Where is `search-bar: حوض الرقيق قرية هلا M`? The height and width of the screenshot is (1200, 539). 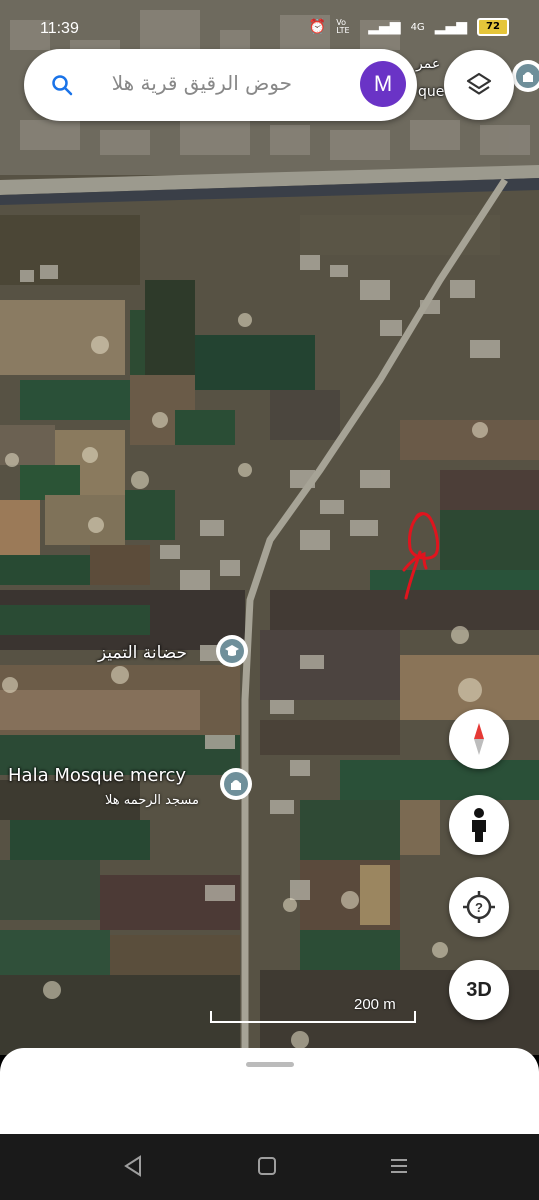
search-bar: حوض الرقيق قرية هلا M is located at coordinates (220, 85).